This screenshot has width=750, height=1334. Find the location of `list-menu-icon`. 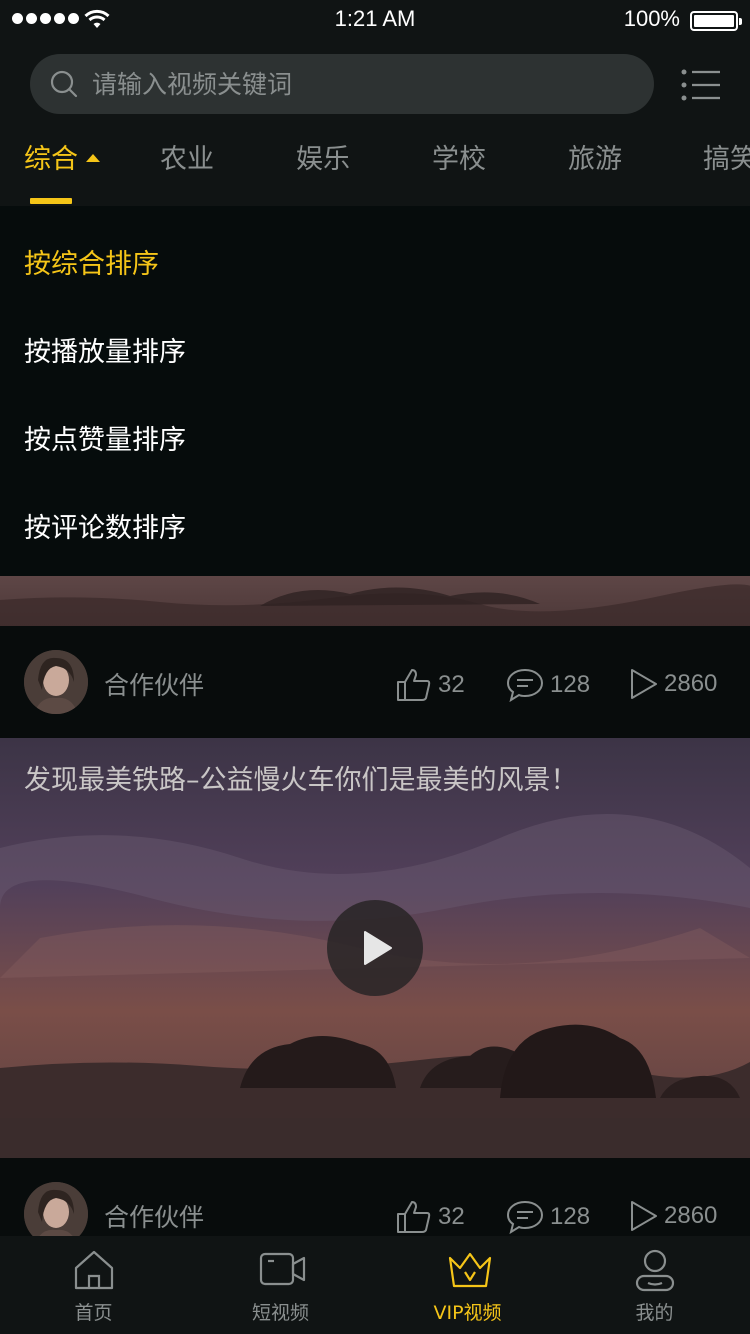

list-menu-icon is located at coordinates (702, 85).